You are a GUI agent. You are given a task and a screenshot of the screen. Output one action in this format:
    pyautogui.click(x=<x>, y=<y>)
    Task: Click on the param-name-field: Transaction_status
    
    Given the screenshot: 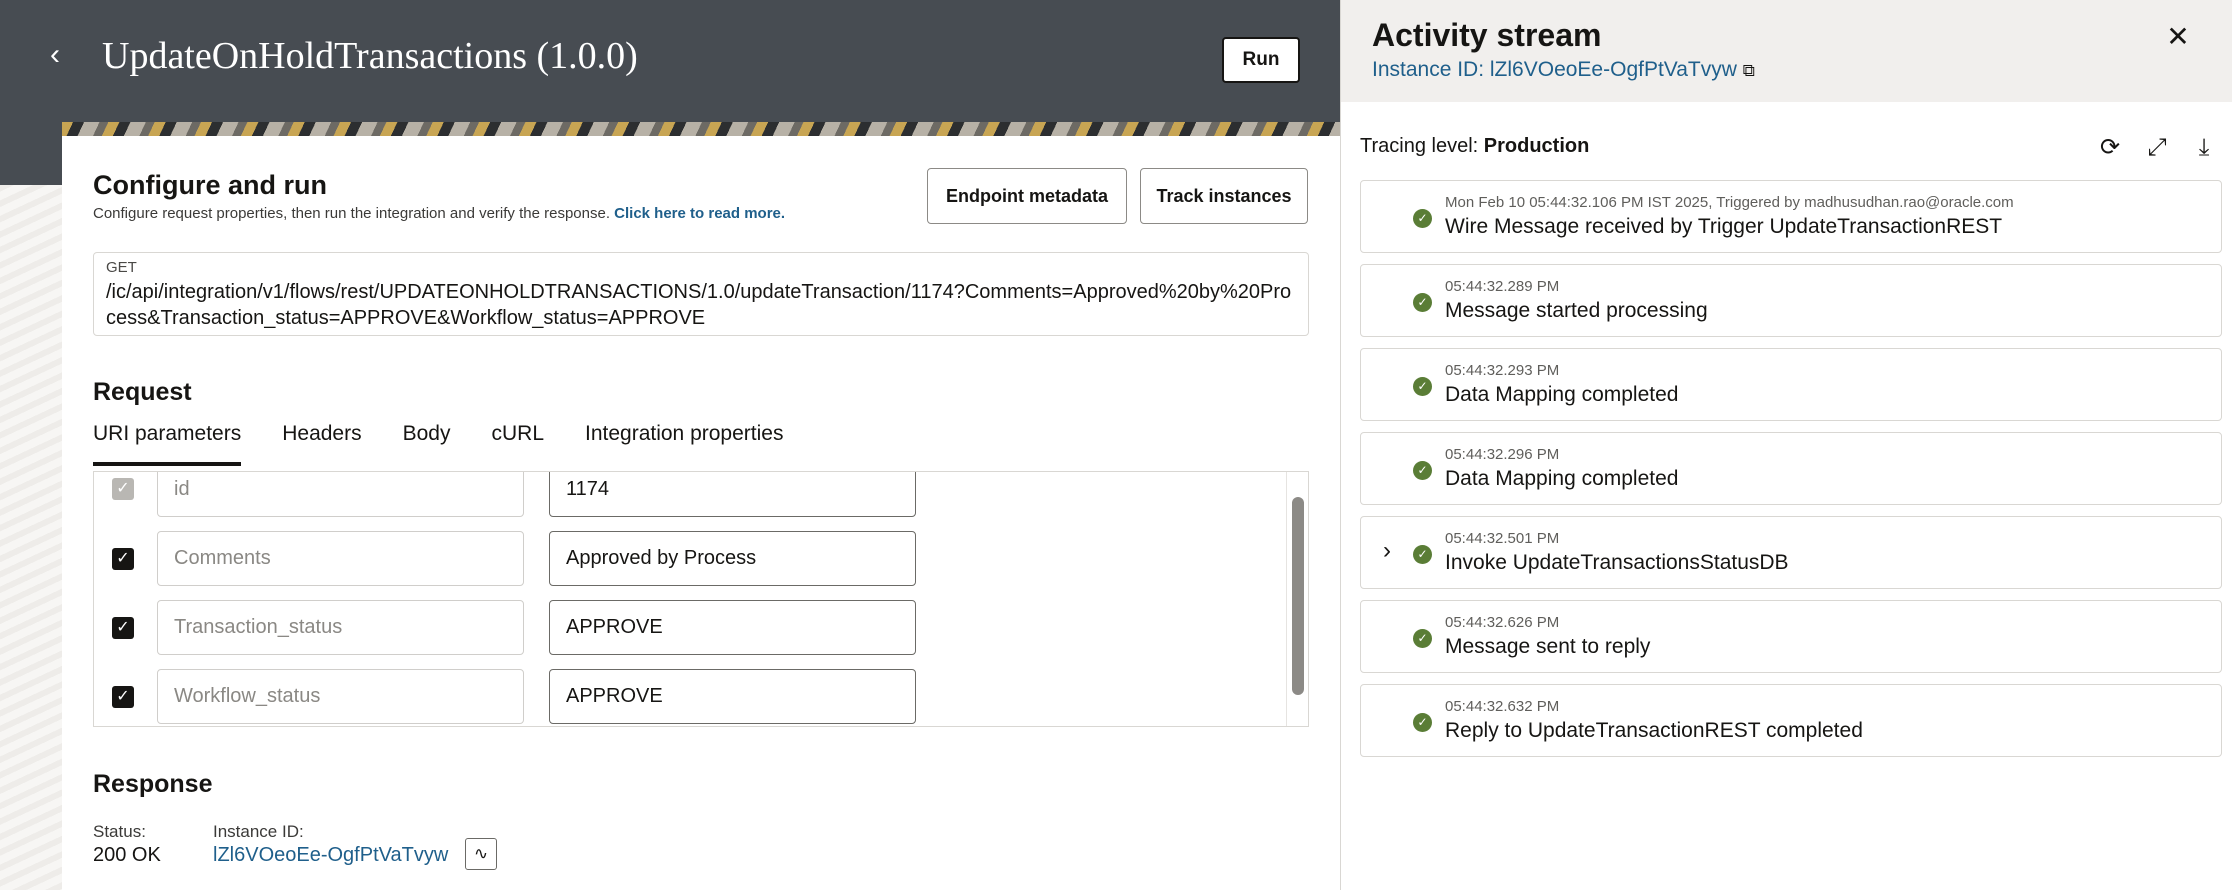 What is the action you would take?
    pyautogui.click(x=340, y=627)
    